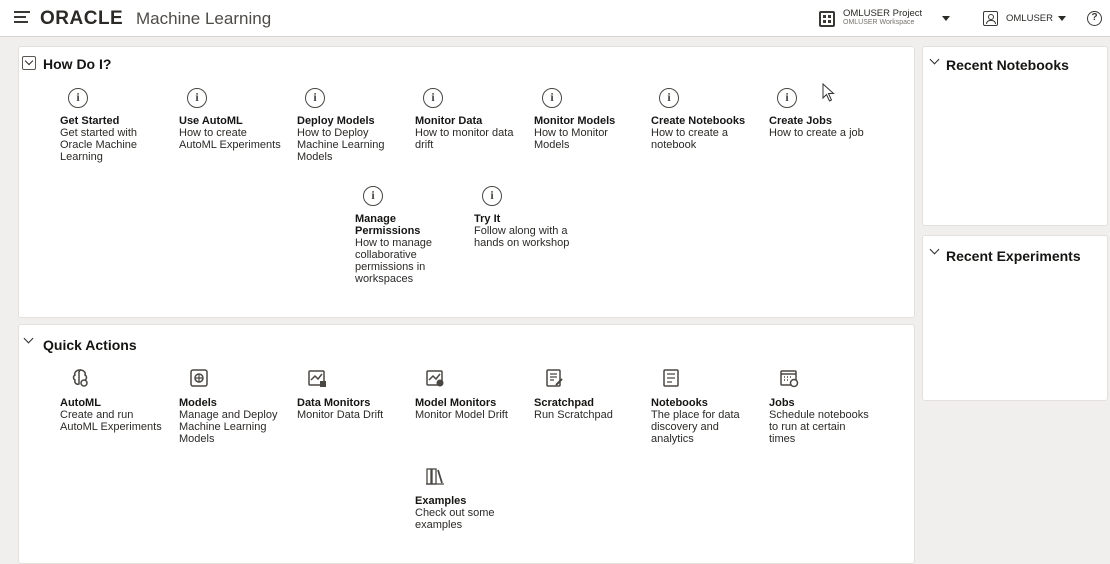 This screenshot has width=1110, height=564. Describe the element at coordinates (461, 415) in the screenshot. I see `item-description: Monitor Model Drift` at that location.